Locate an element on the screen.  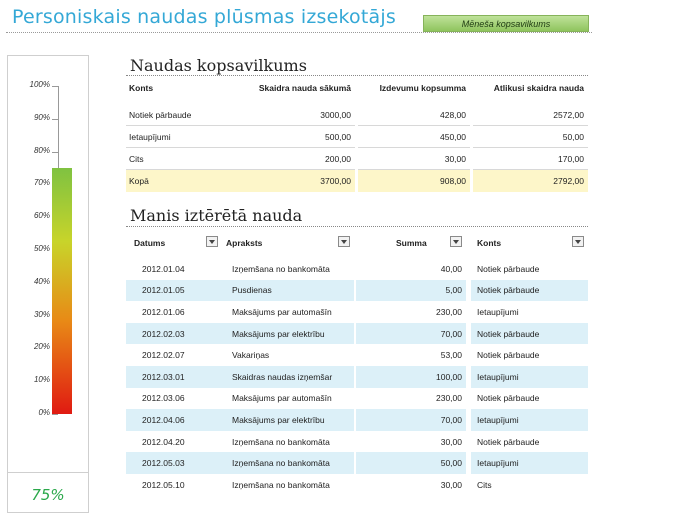
header-description-label: Apraksts is located at coordinates (244, 243).